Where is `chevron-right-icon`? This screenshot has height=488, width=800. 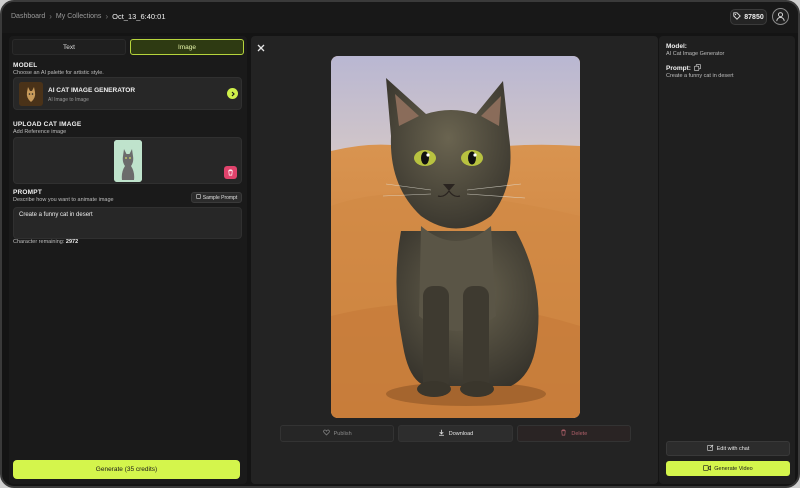 chevron-right-icon is located at coordinates (232, 93).